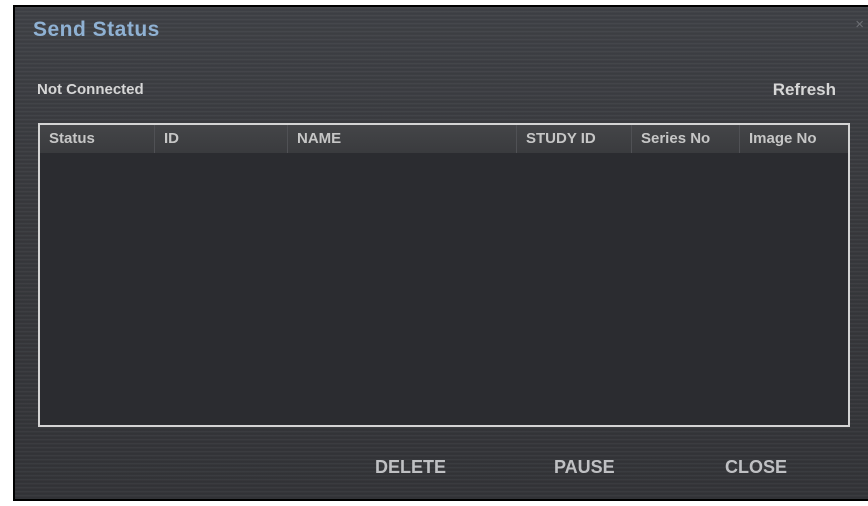 This screenshot has height=506, width=868. Describe the element at coordinates (804, 90) in the screenshot. I see `refresh-button: Refresh` at that location.